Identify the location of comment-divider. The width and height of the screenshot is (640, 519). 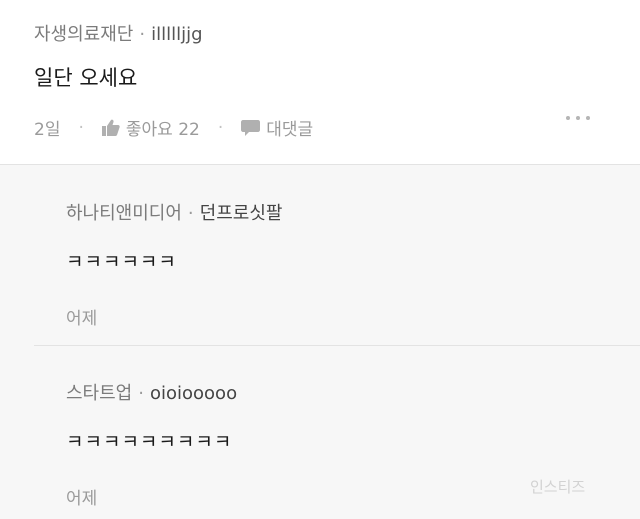
(337, 345).